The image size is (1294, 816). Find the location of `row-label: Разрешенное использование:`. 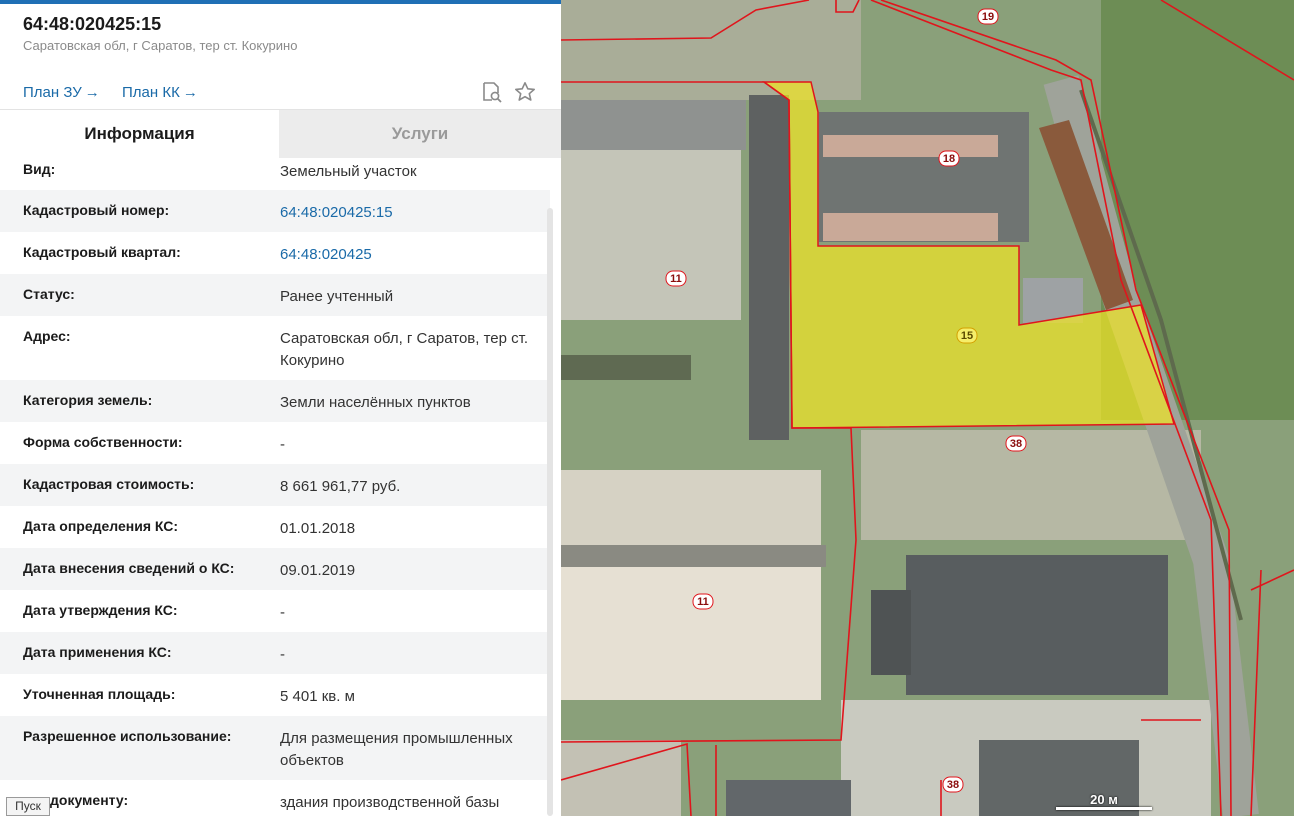

row-label: Разрешенное использование: is located at coordinates (127, 736).